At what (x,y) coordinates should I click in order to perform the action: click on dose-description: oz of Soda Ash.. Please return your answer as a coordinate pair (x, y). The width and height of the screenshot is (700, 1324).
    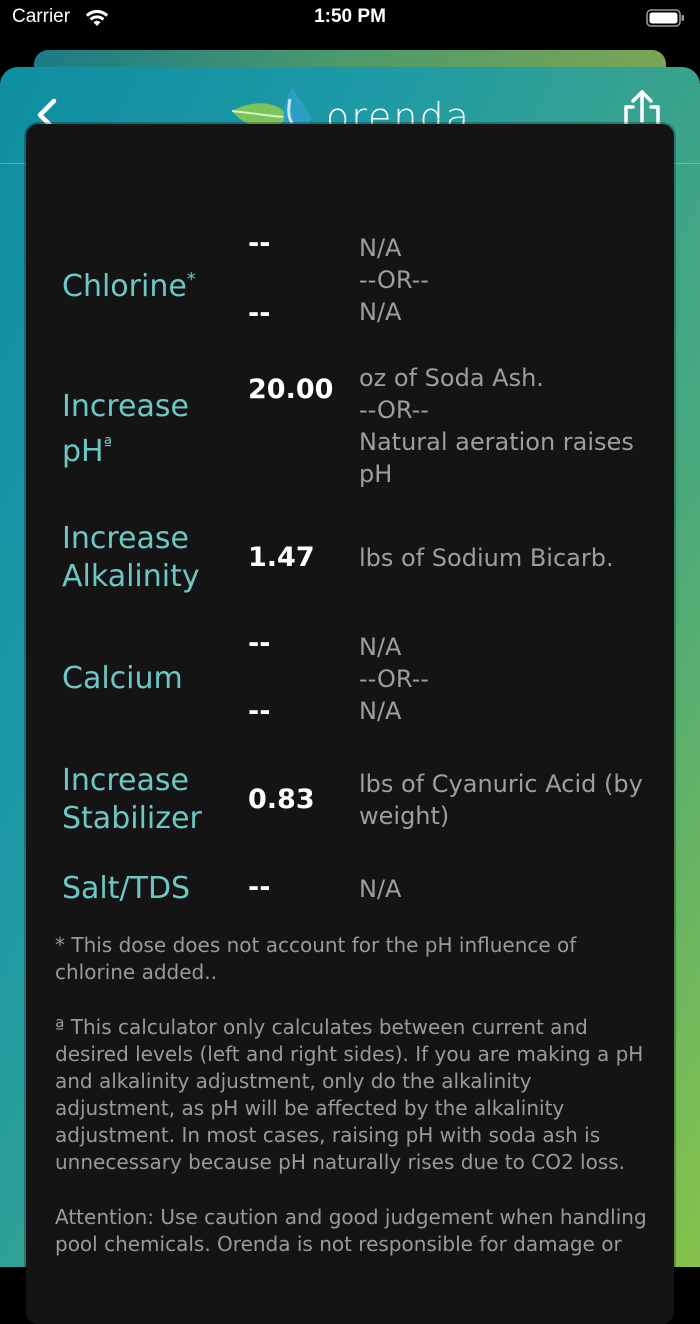
    Looking at the image, I should click on (451, 378).